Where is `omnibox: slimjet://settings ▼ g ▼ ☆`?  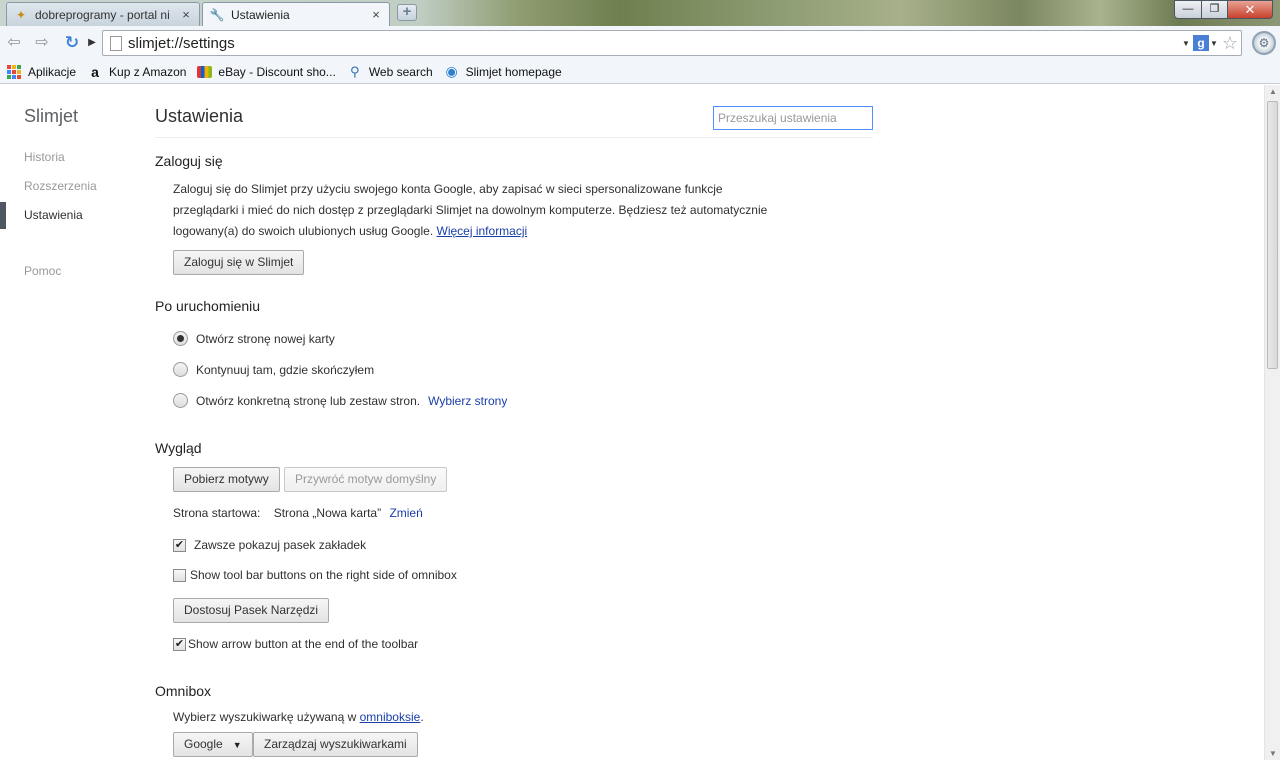
omnibox: slimjet://settings ▼ g ▼ ☆ is located at coordinates (672, 43).